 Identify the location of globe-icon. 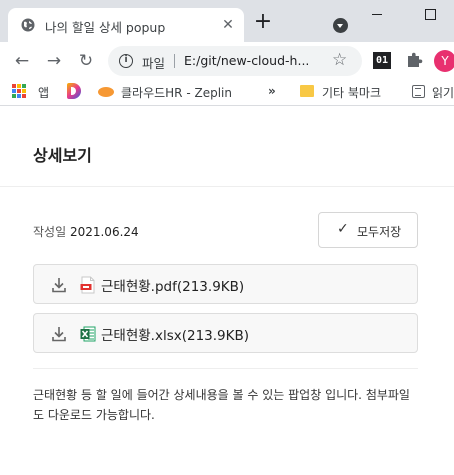
(28, 25).